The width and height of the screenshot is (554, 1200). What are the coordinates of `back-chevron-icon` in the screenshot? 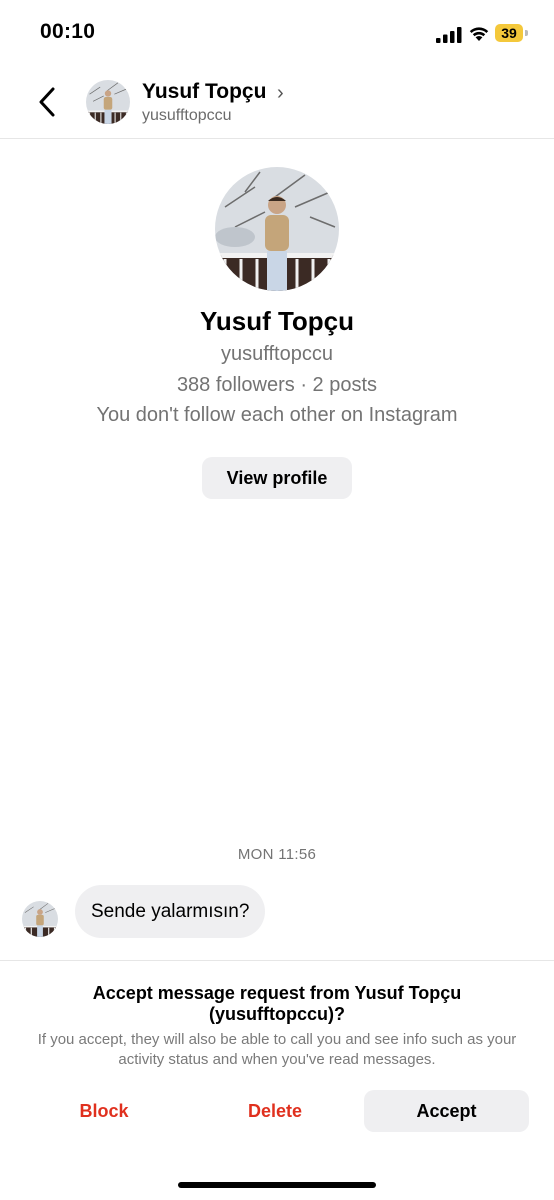 It's located at (47, 102).